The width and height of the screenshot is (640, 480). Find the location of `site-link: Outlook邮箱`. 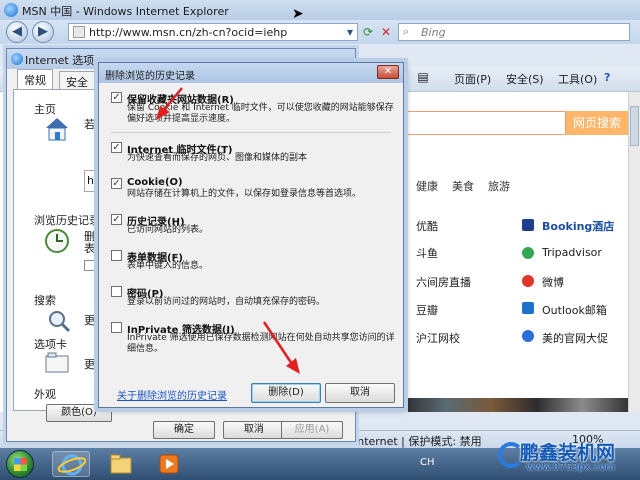

site-link: Outlook邮箱 is located at coordinates (574, 310).